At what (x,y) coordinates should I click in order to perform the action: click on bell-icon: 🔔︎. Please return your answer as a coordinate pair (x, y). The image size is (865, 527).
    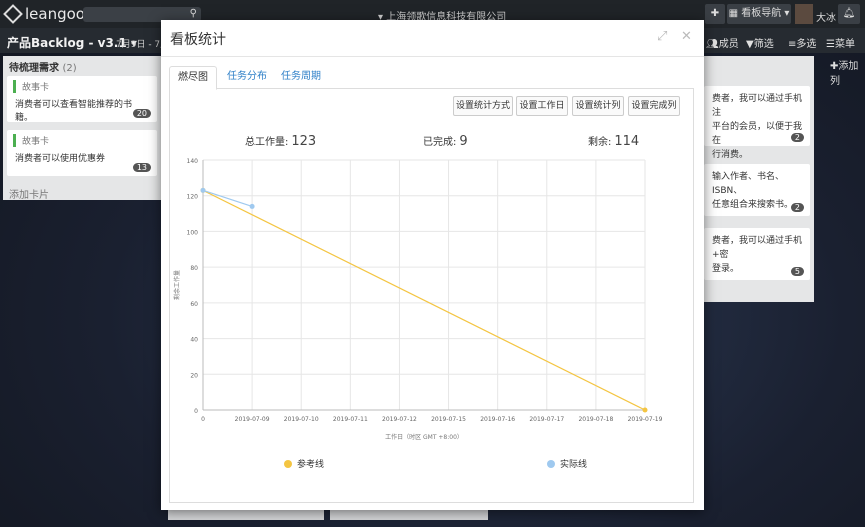
    Looking at the image, I should click on (849, 13).